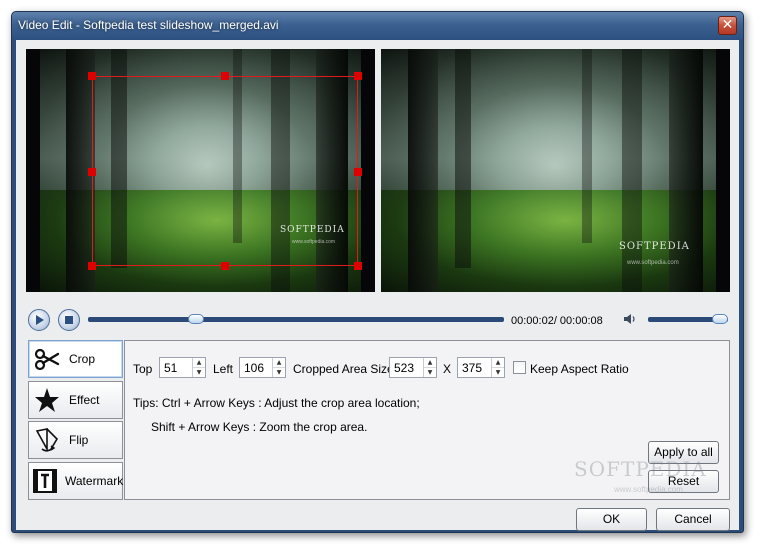 Image resolution: width=764 pixels, height=553 pixels. I want to click on tab-watermark: Watermark, so click(75, 481).